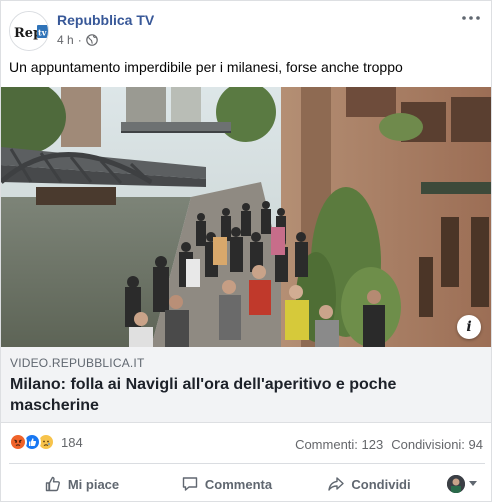 Image resolution: width=492 pixels, height=502 pixels. I want to click on shares-count: Condivisioni: 94, so click(437, 444).